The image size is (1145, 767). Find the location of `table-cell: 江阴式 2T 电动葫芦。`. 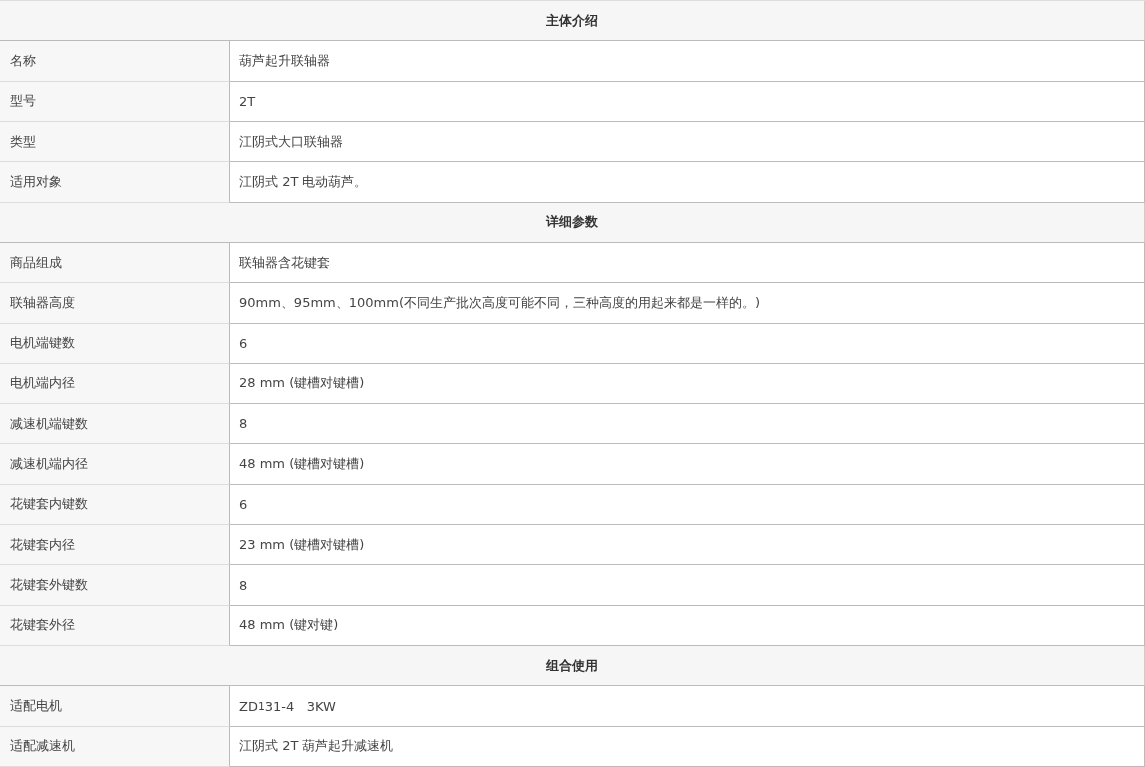

table-cell: 江阴式 2T 电动葫芦。 is located at coordinates (687, 182).